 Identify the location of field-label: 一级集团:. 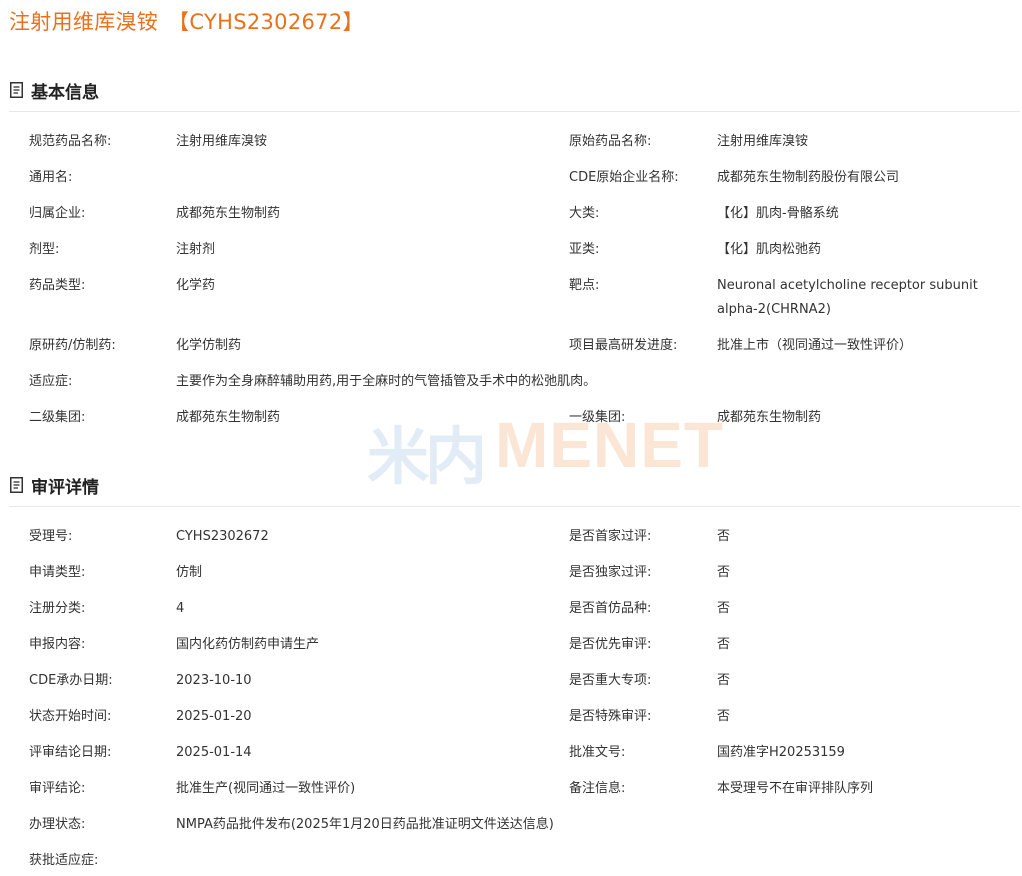
(597, 417).